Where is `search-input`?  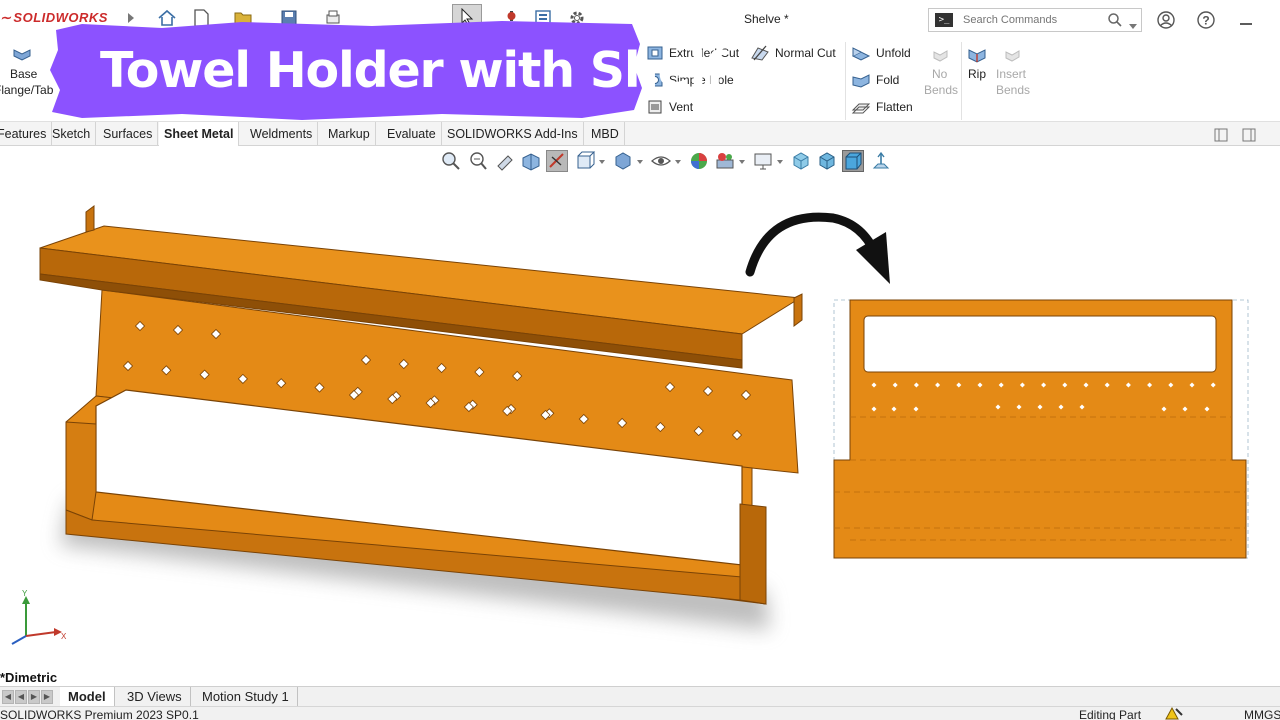 search-input is located at coordinates (1033, 20).